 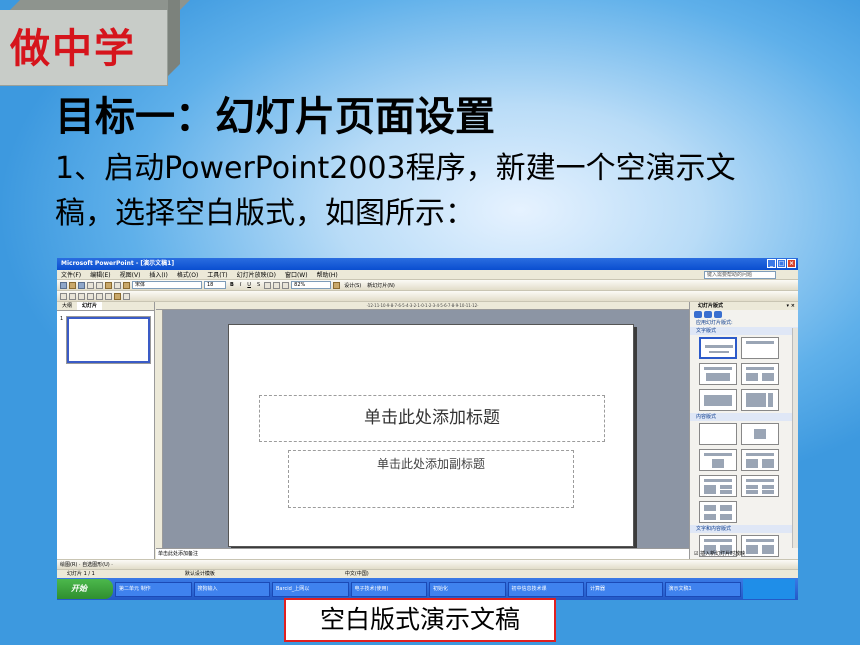 I want to click on menu-file: 文件(F), so click(x=71, y=274).